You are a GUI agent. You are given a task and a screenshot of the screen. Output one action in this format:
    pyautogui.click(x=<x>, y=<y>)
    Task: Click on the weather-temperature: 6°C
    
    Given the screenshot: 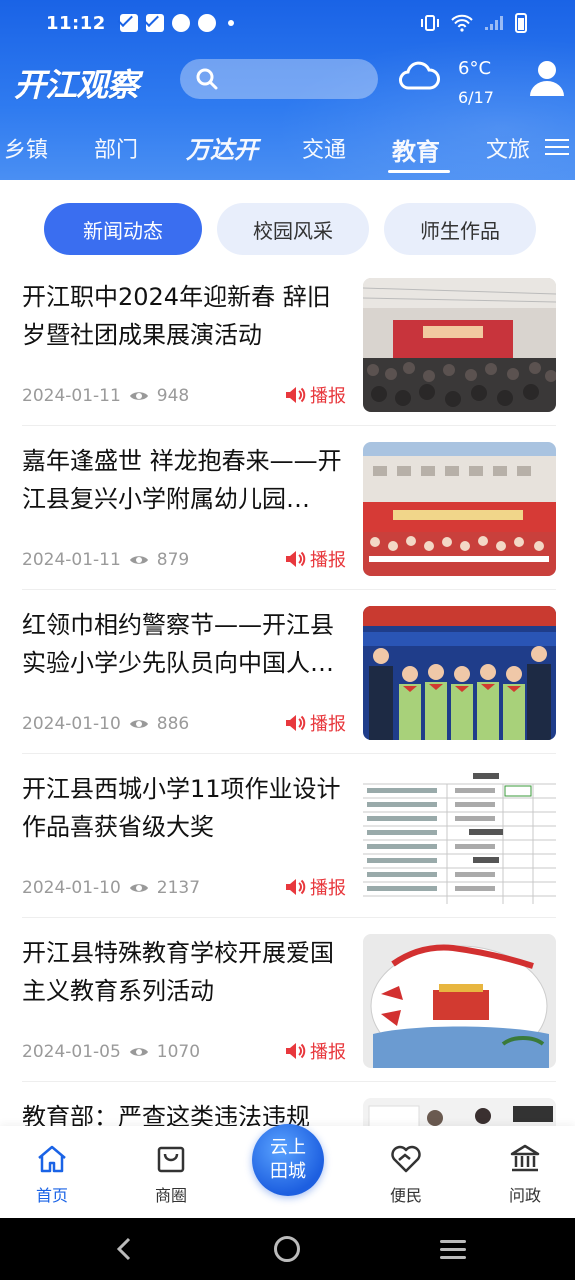 What is the action you would take?
    pyautogui.click(x=475, y=68)
    